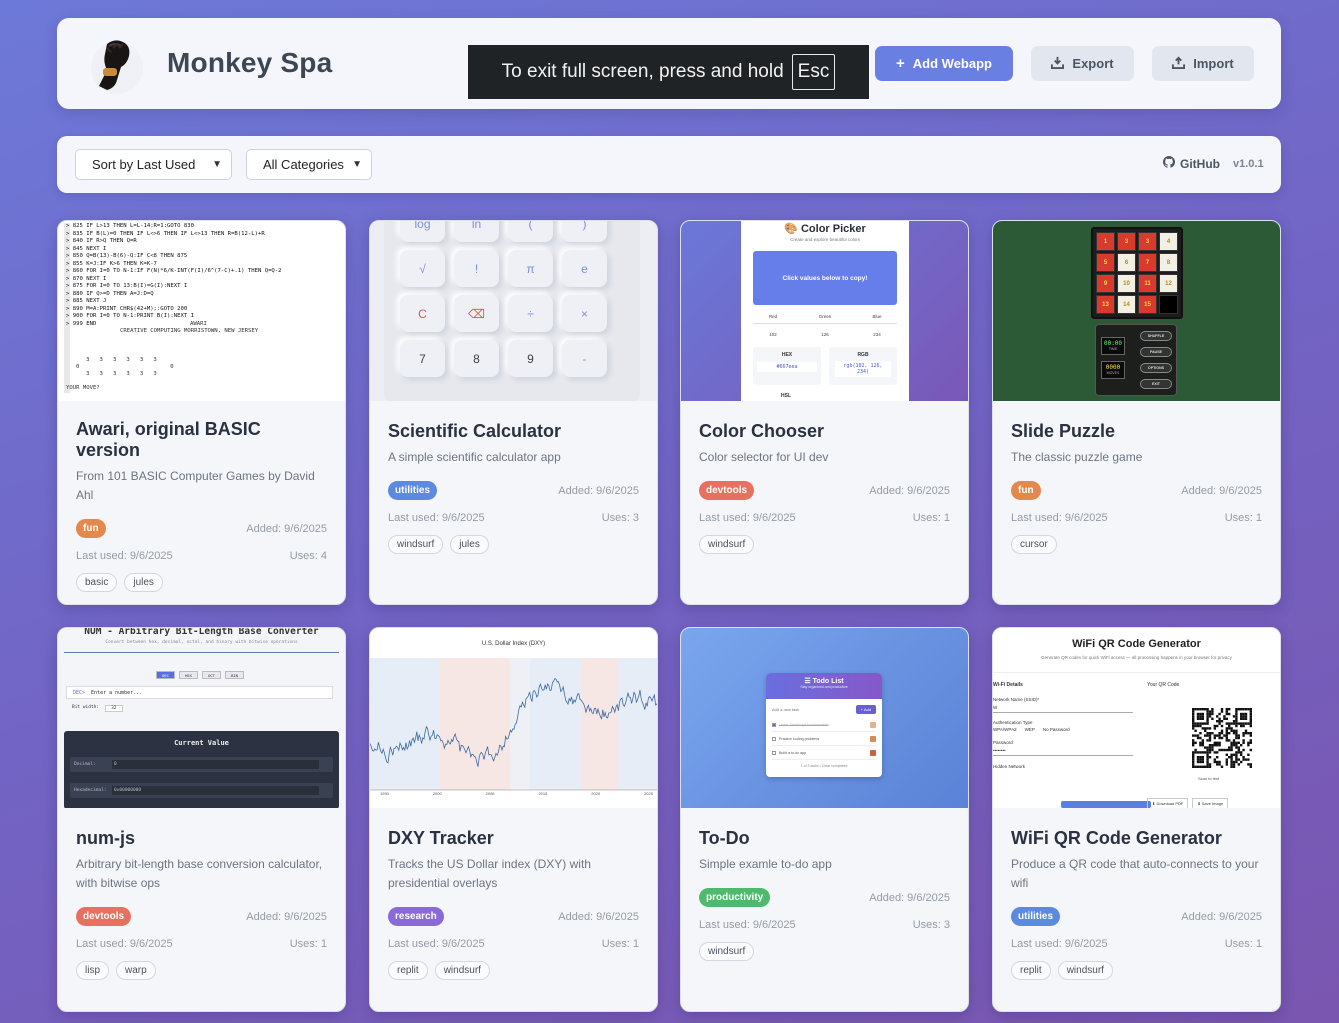  I want to click on color-preview-box: Click values below to copy!, so click(825, 278).